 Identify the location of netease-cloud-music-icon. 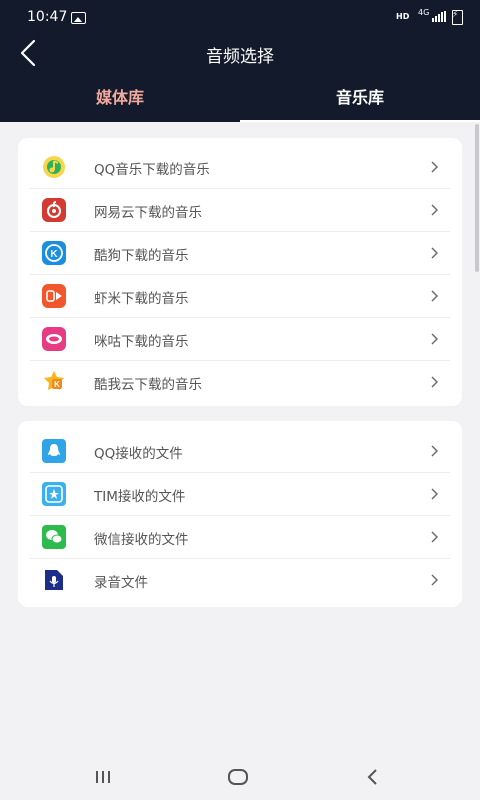
(54, 210).